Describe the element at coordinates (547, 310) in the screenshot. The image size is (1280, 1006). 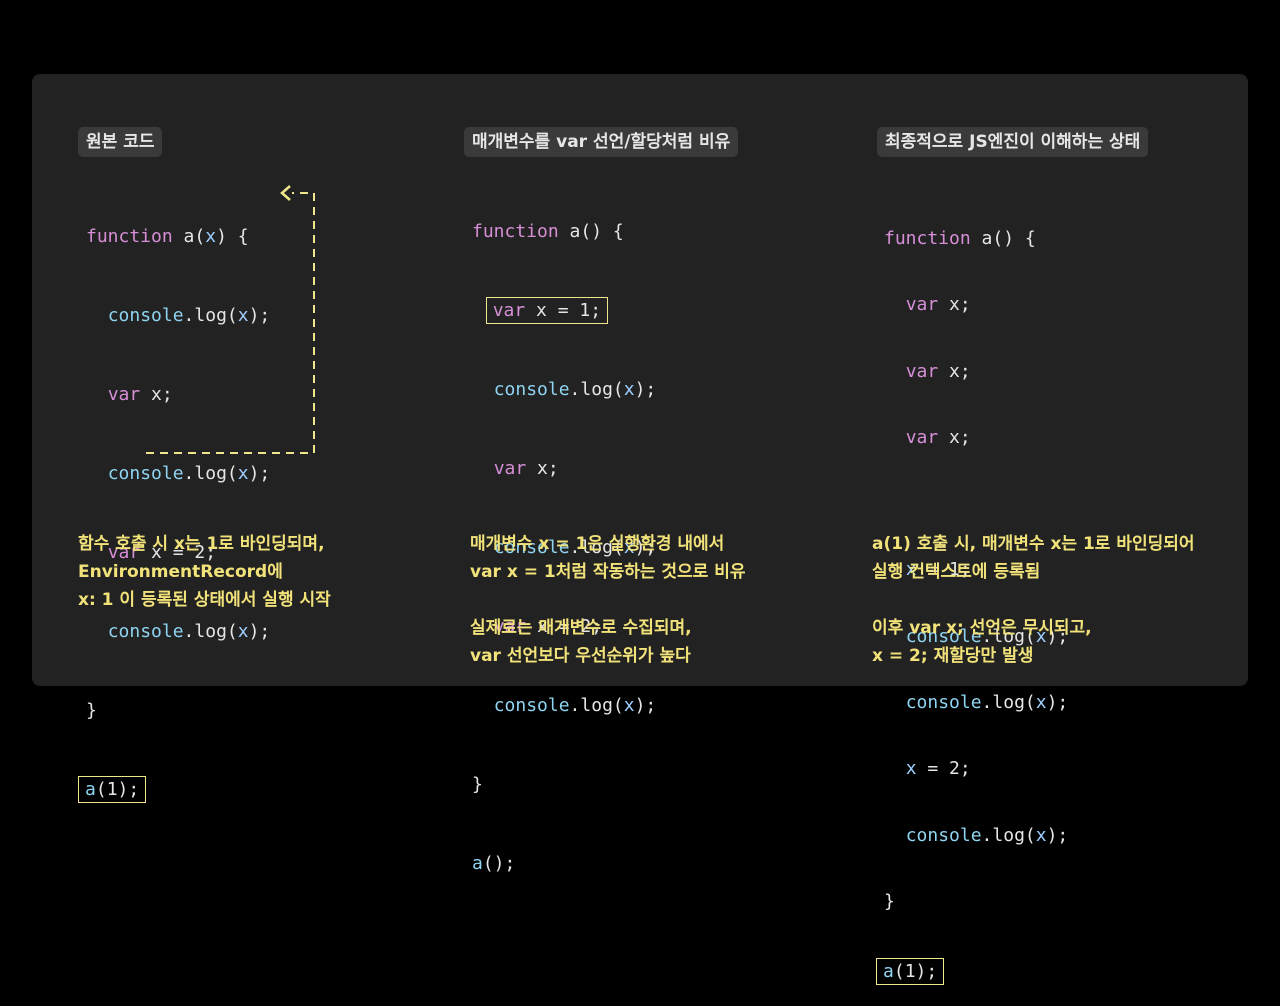
I see `var-assign-highlight-box: var x = 1;` at that location.